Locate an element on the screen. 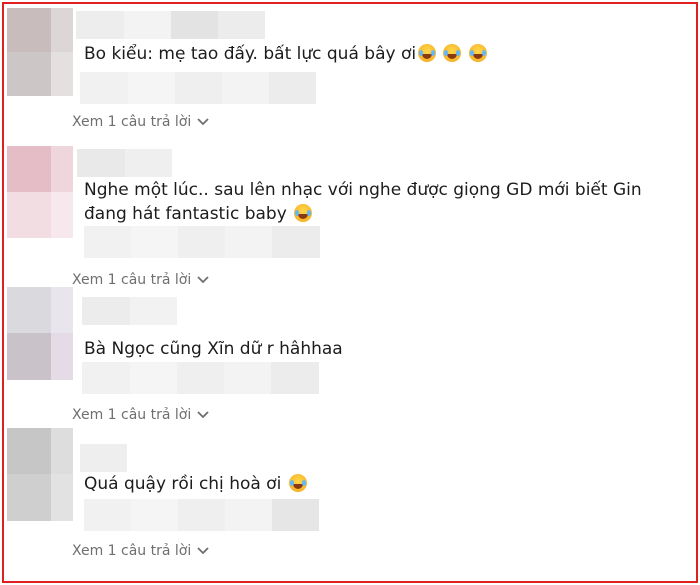 This screenshot has height=585, width=700. comment-text: Quá quậy rồi chị hoà ơi is located at coordinates (195, 484).